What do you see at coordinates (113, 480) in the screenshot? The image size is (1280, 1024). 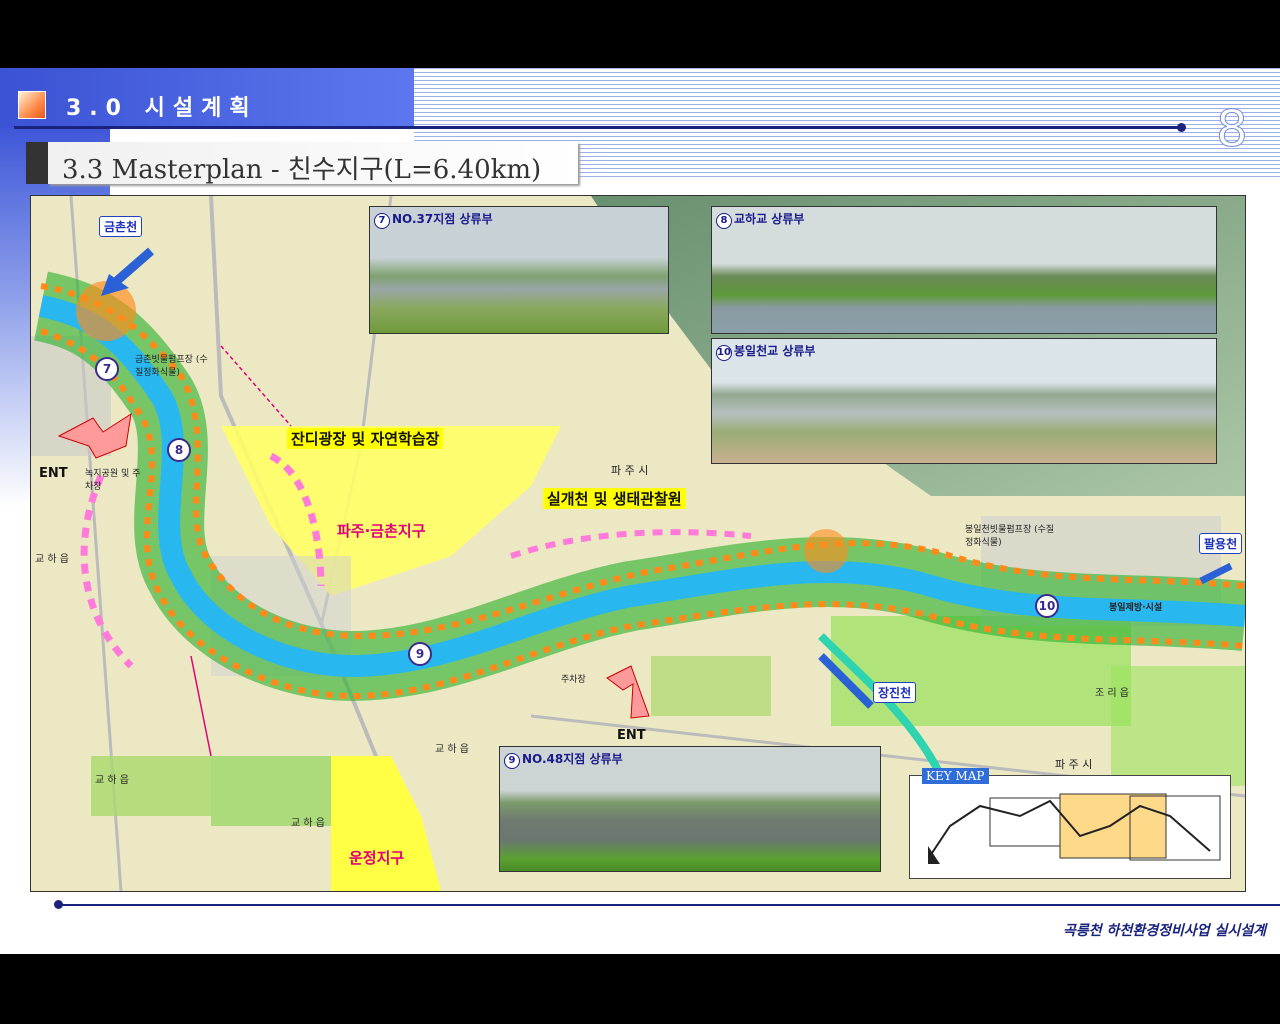 I see `place-park: 녹지공원 및 주차장` at bounding box center [113, 480].